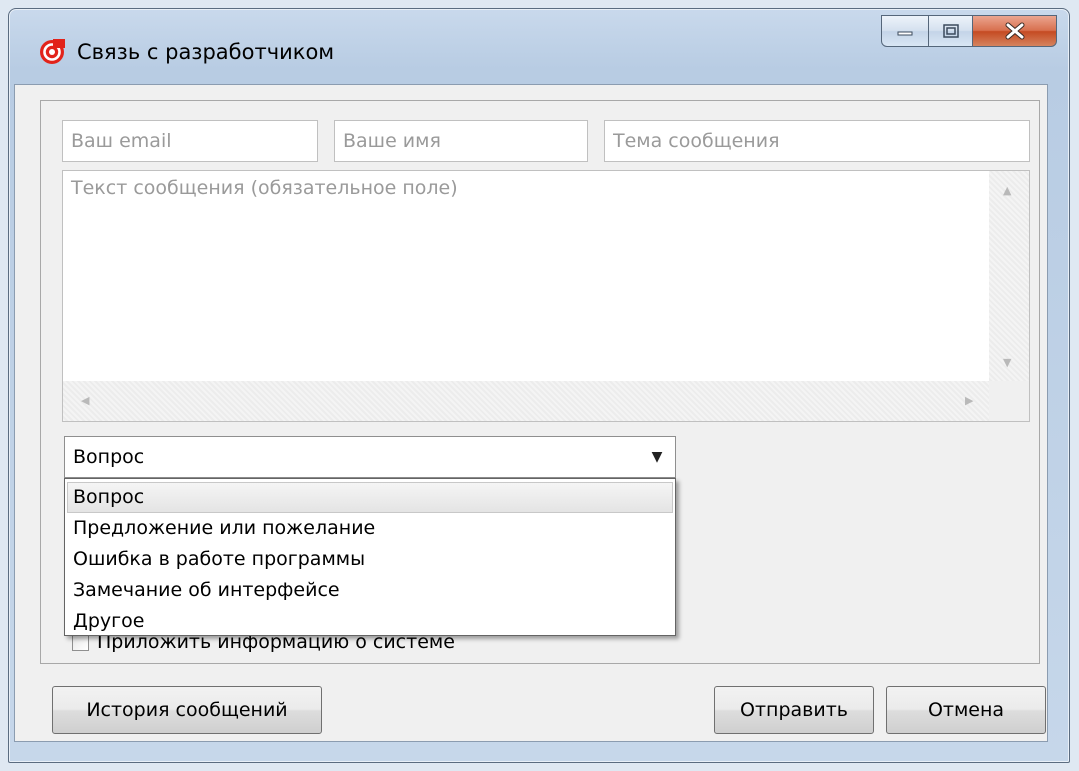 This screenshot has width=1079, height=771. What do you see at coordinates (370, 528) in the screenshot?
I see `dropdown-option: Предложение или пожелание` at bounding box center [370, 528].